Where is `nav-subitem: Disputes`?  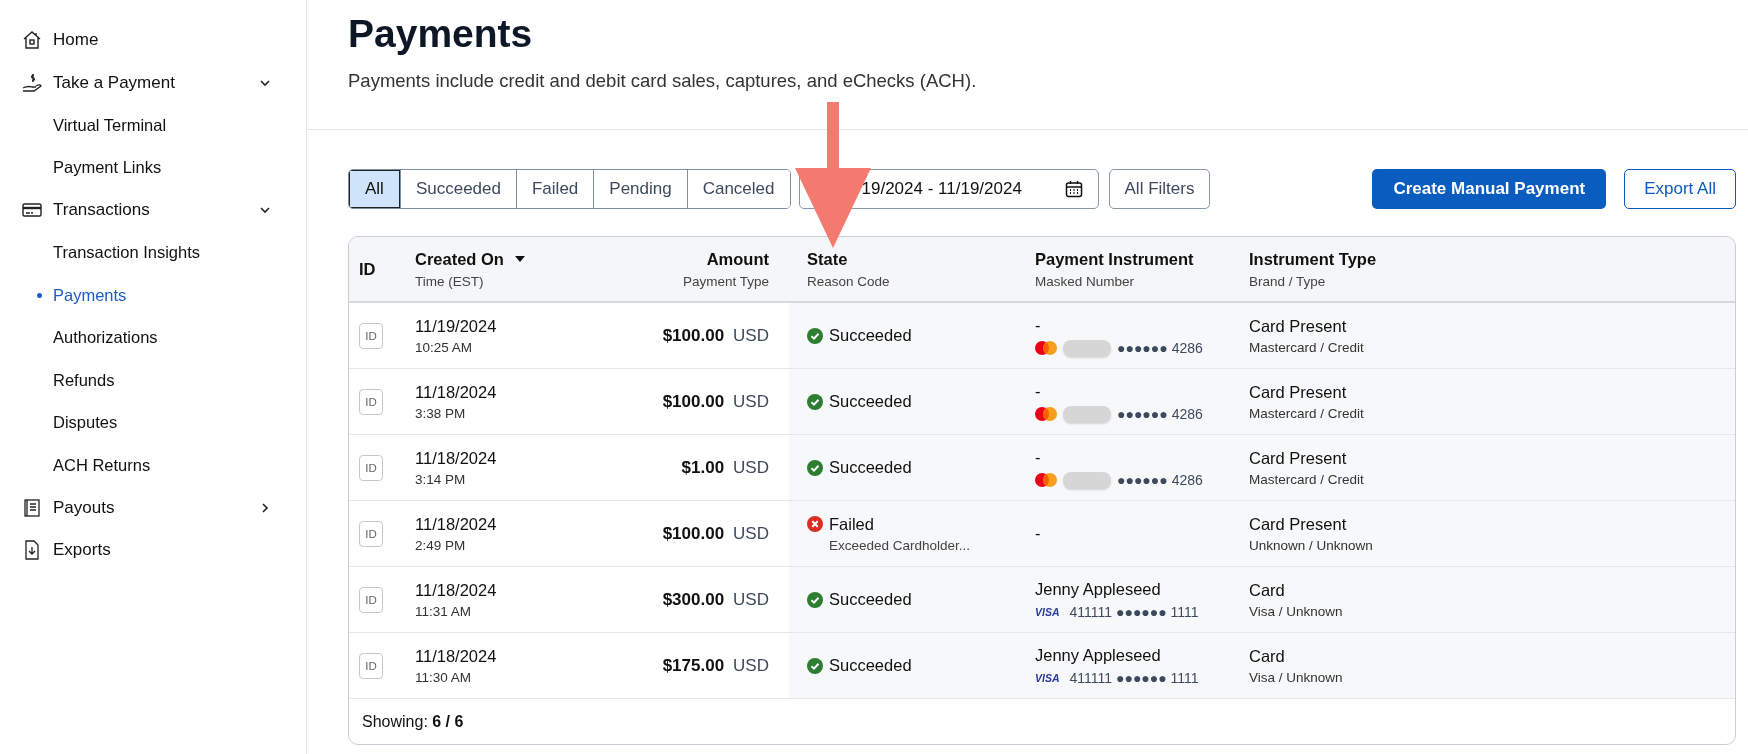
nav-subitem: Disputes is located at coordinates (153, 422).